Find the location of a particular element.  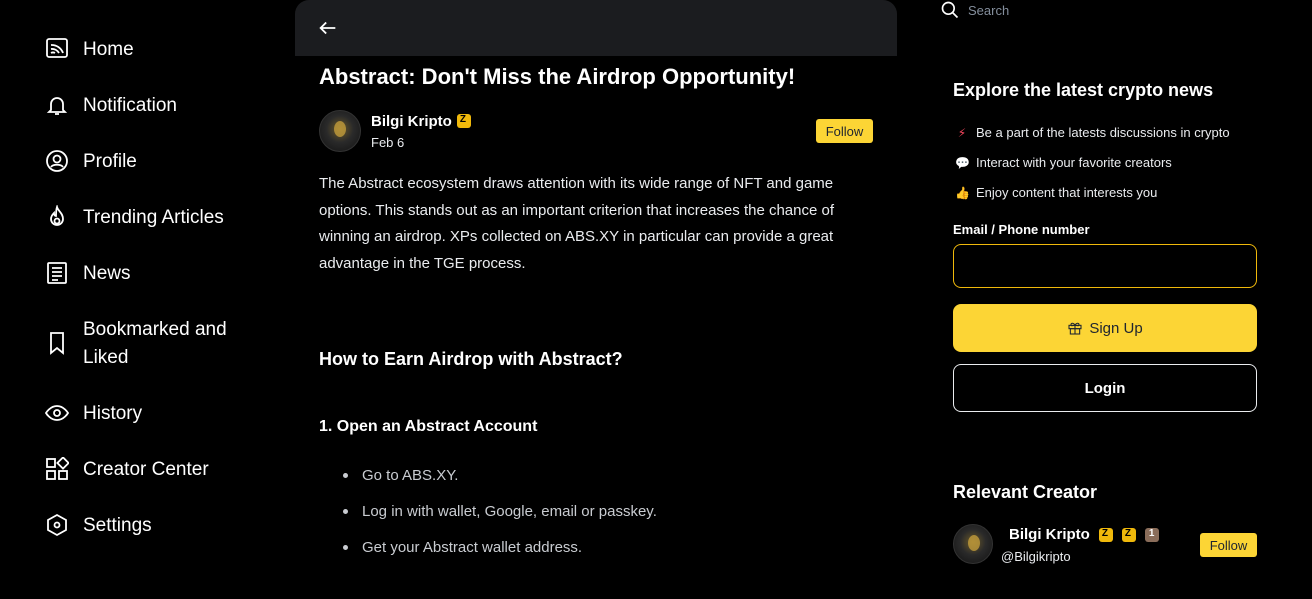

search-input is located at coordinates (1068, 10).